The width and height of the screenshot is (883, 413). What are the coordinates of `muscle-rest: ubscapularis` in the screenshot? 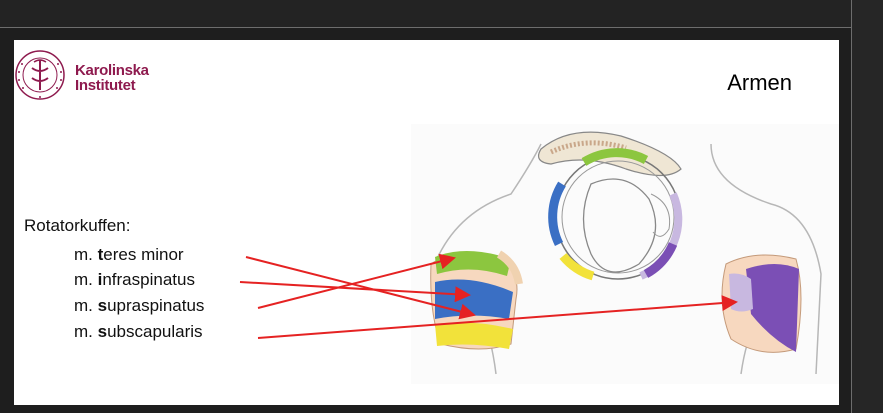 It's located at (155, 331).